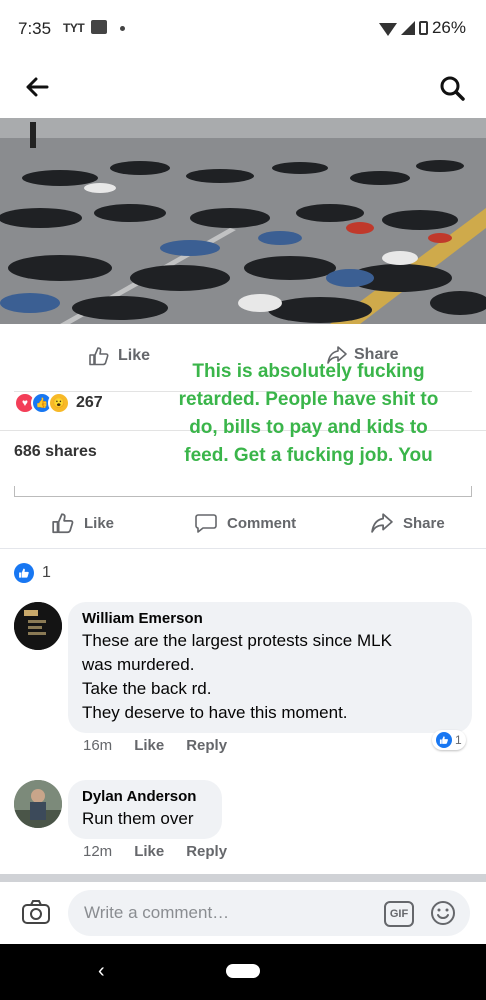 The width and height of the screenshot is (486, 1000). I want to click on comment-meta: 16m Like Reply, so click(155, 745).